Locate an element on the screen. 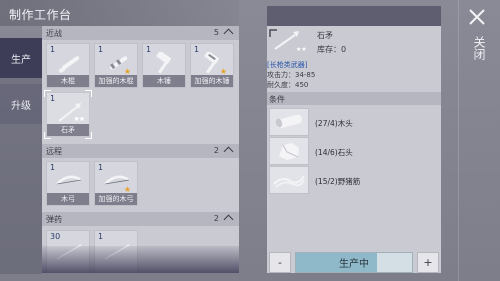  window-title: 制作工作台 is located at coordinates (40, 15).